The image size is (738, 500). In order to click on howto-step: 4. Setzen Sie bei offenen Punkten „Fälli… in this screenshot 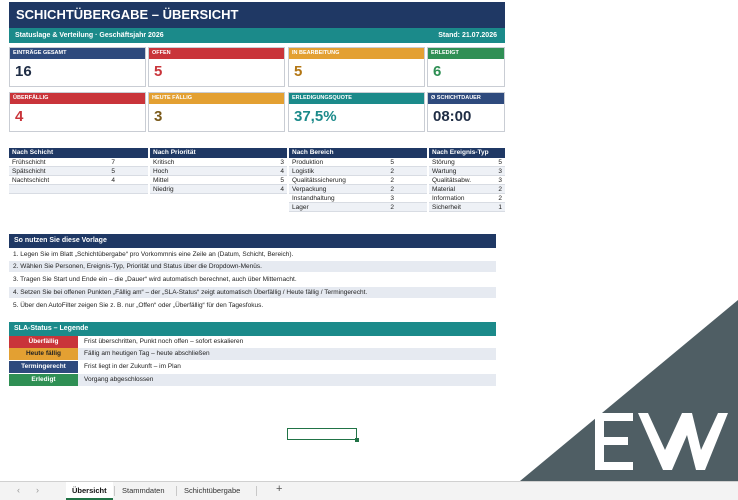, I will do `click(252, 292)`.